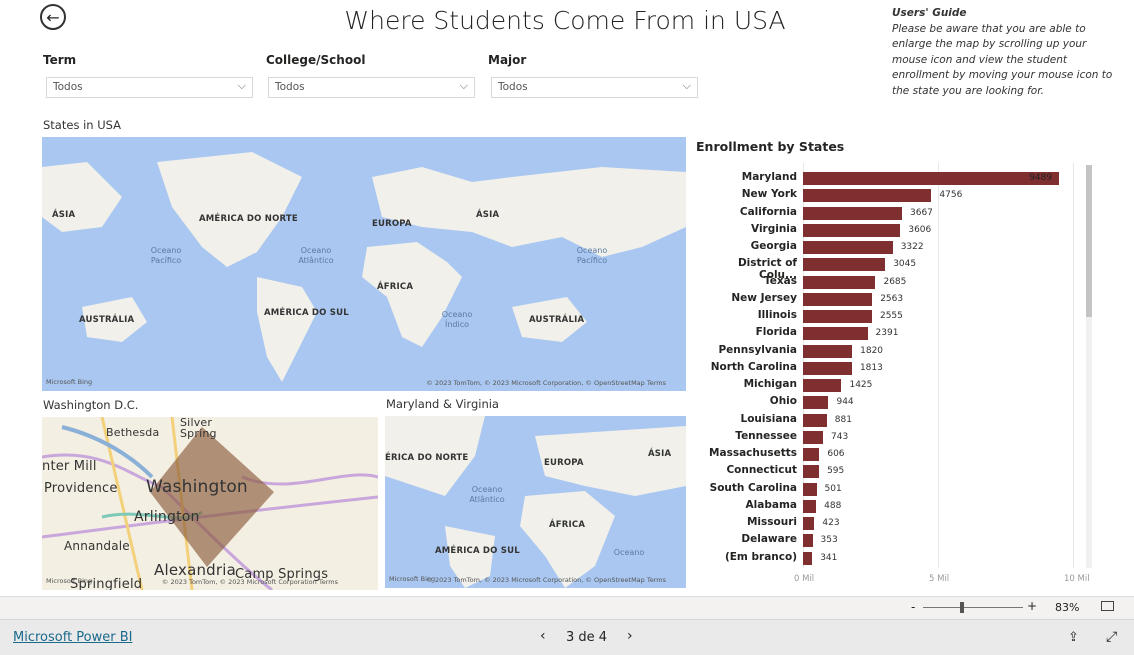 This screenshot has height=655, width=1134. What do you see at coordinates (771, 504) in the screenshot?
I see `category-label: Alabama` at bounding box center [771, 504].